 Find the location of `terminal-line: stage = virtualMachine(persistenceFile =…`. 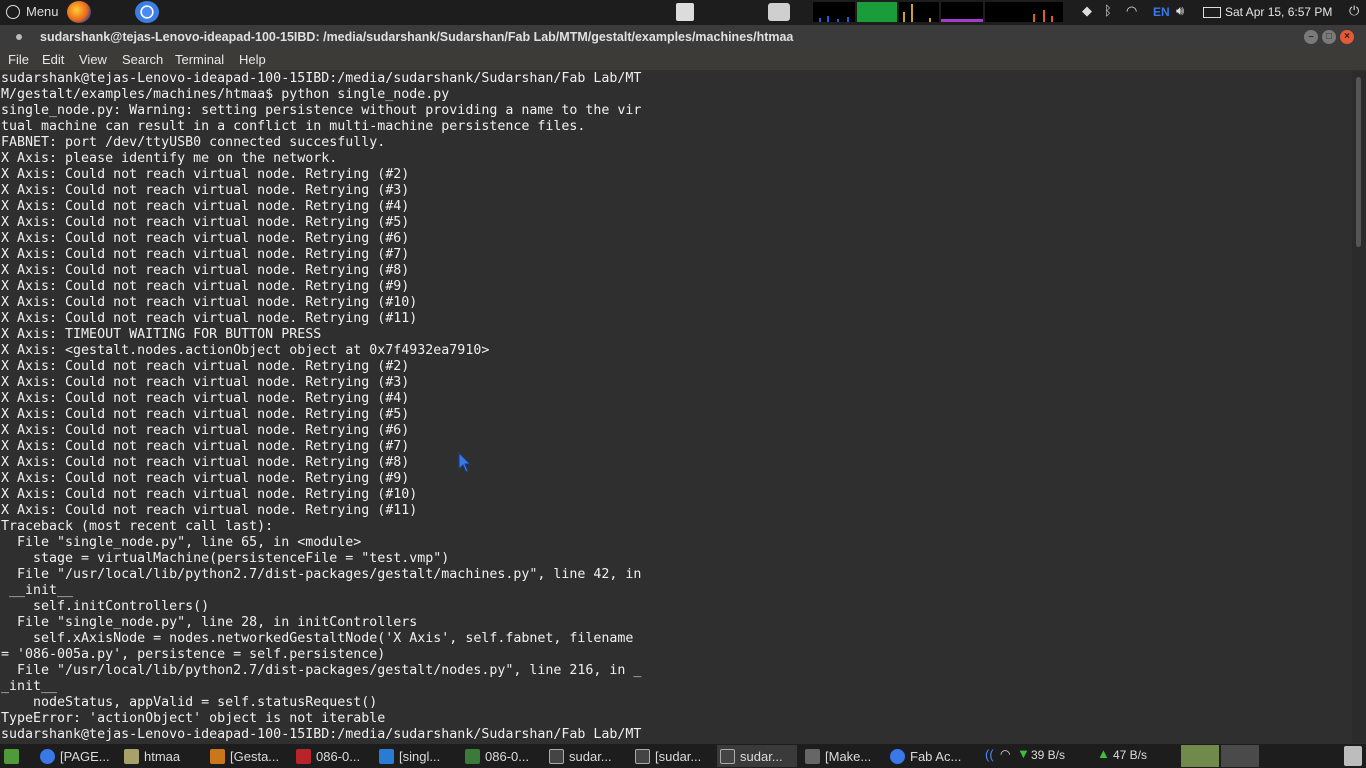

terminal-line: stage = virtualMachine(persistenceFile =… is located at coordinates (225, 558).